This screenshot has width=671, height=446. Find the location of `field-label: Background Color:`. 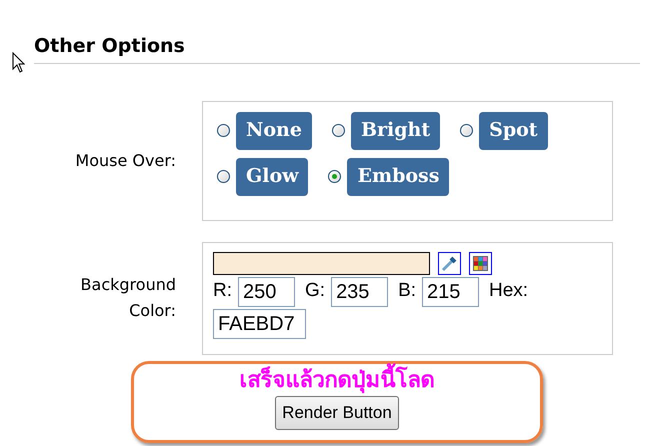

field-label: Background Color: is located at coordinates (128, 298).